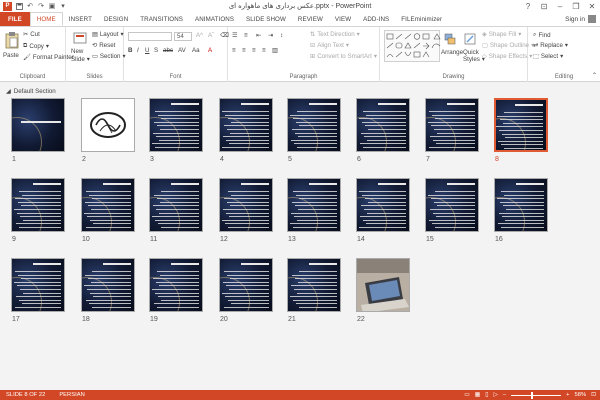 The height and width of the screenshot is (400, 600). What do you see at coordinates (376, 19) in the screenshot?
I see `tab-add-ins: ADD-INS` at bounding box center [376, 19].